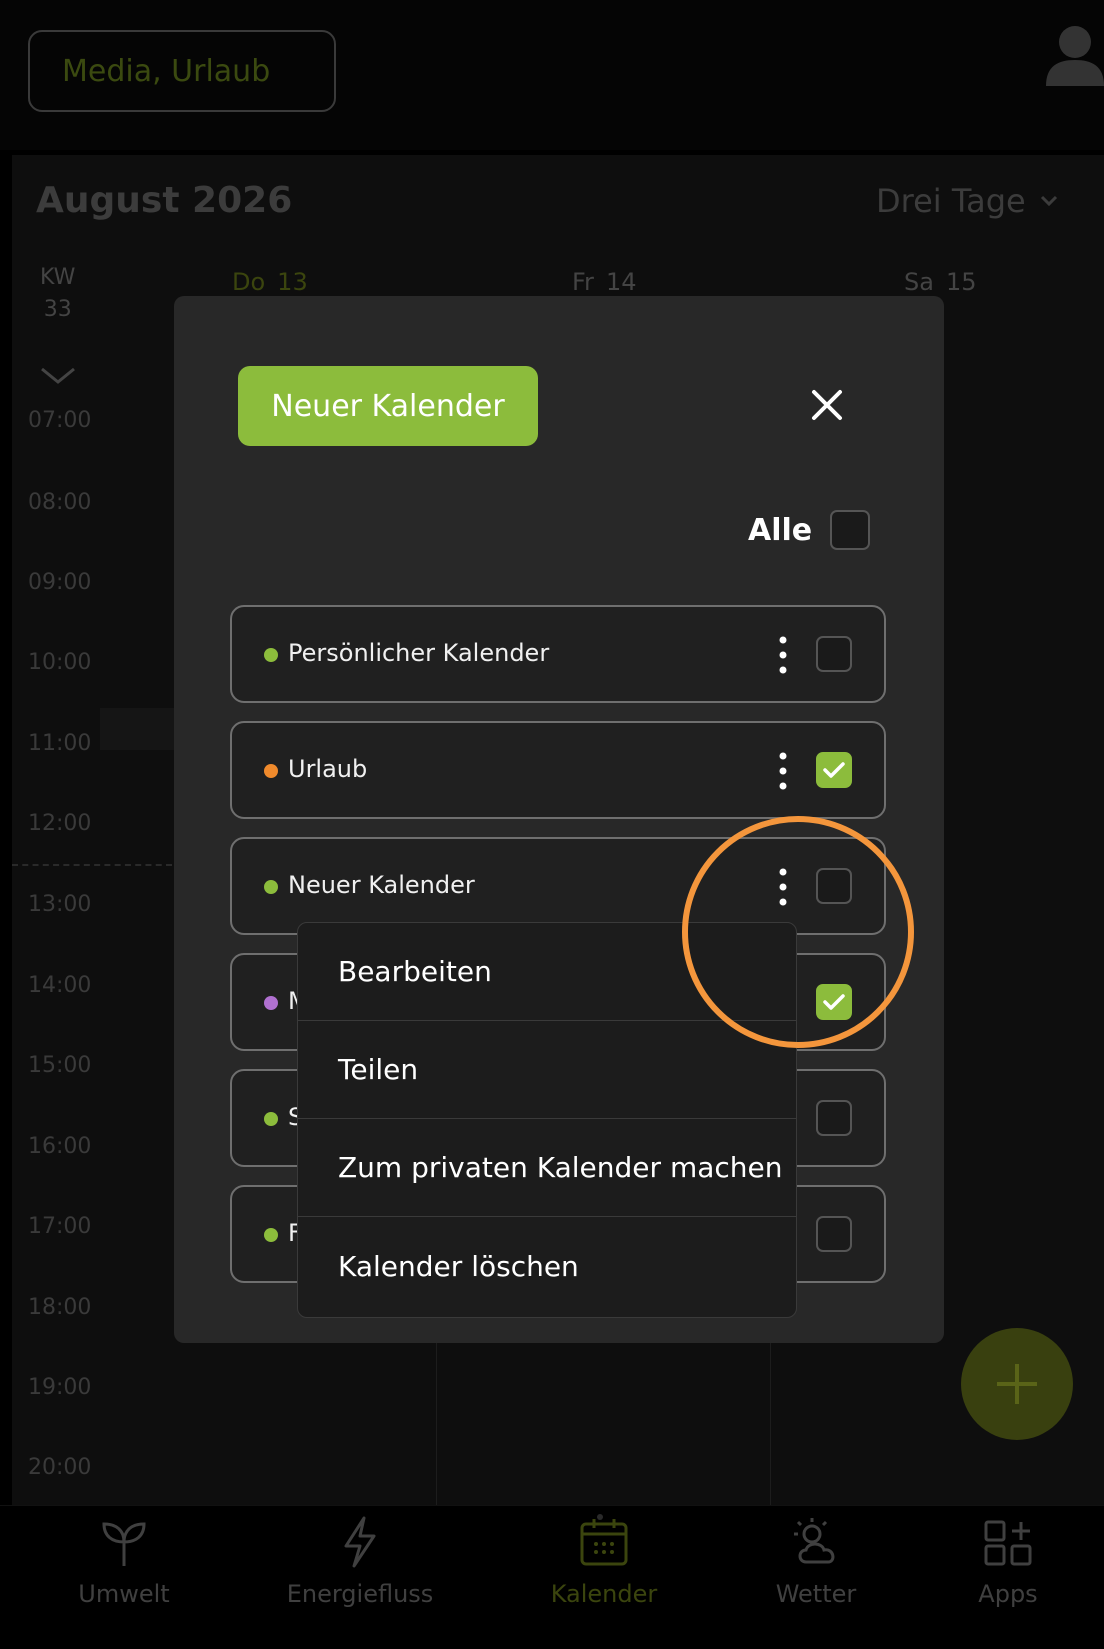  I want to click on week-value: 33, so click(57, 309).